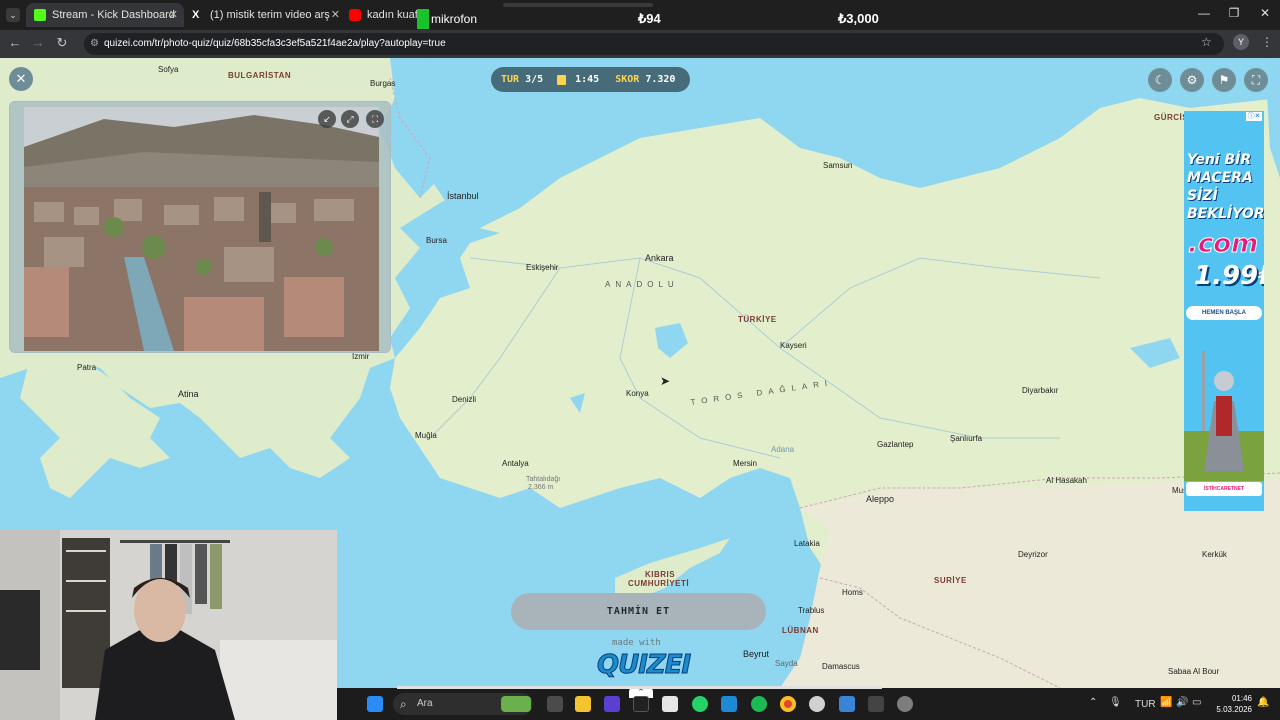 Image resolution: width=1280 pixels, height=720 pixels. Describe the element at coordinates (1166, 702) in the screenshot. I see `wifi-icon: 📶` at that location.